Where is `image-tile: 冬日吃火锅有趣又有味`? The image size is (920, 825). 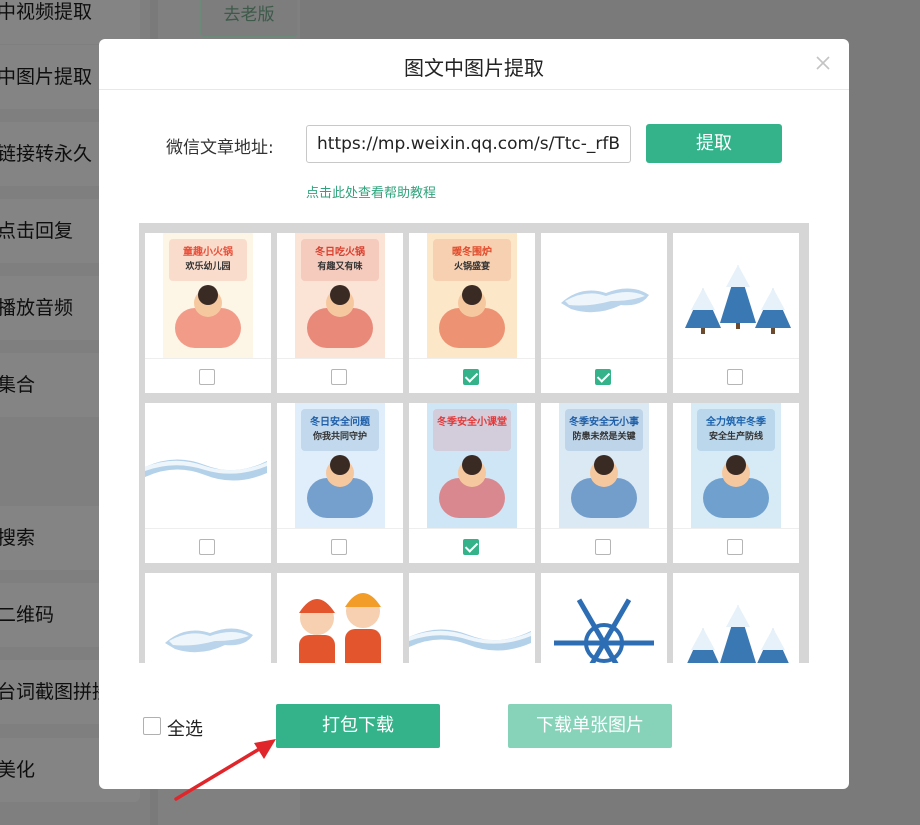
image-tile: 冬日吃火锅有趣又有味 is located at coordinates (340, 313).